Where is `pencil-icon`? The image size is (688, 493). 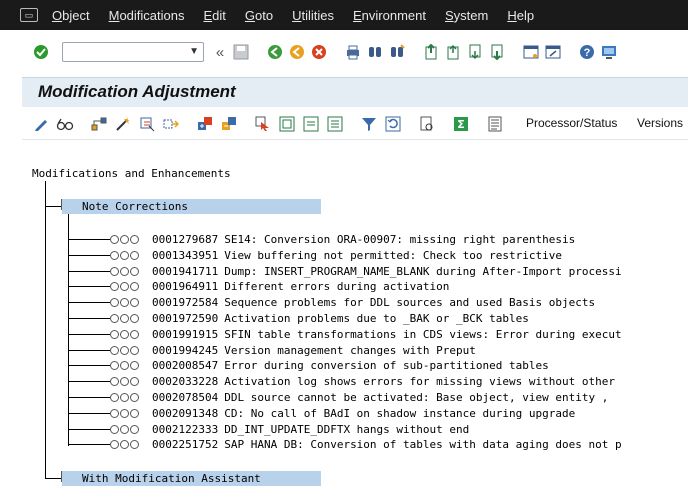 pencil-icon is located at coordinates (41, 124).